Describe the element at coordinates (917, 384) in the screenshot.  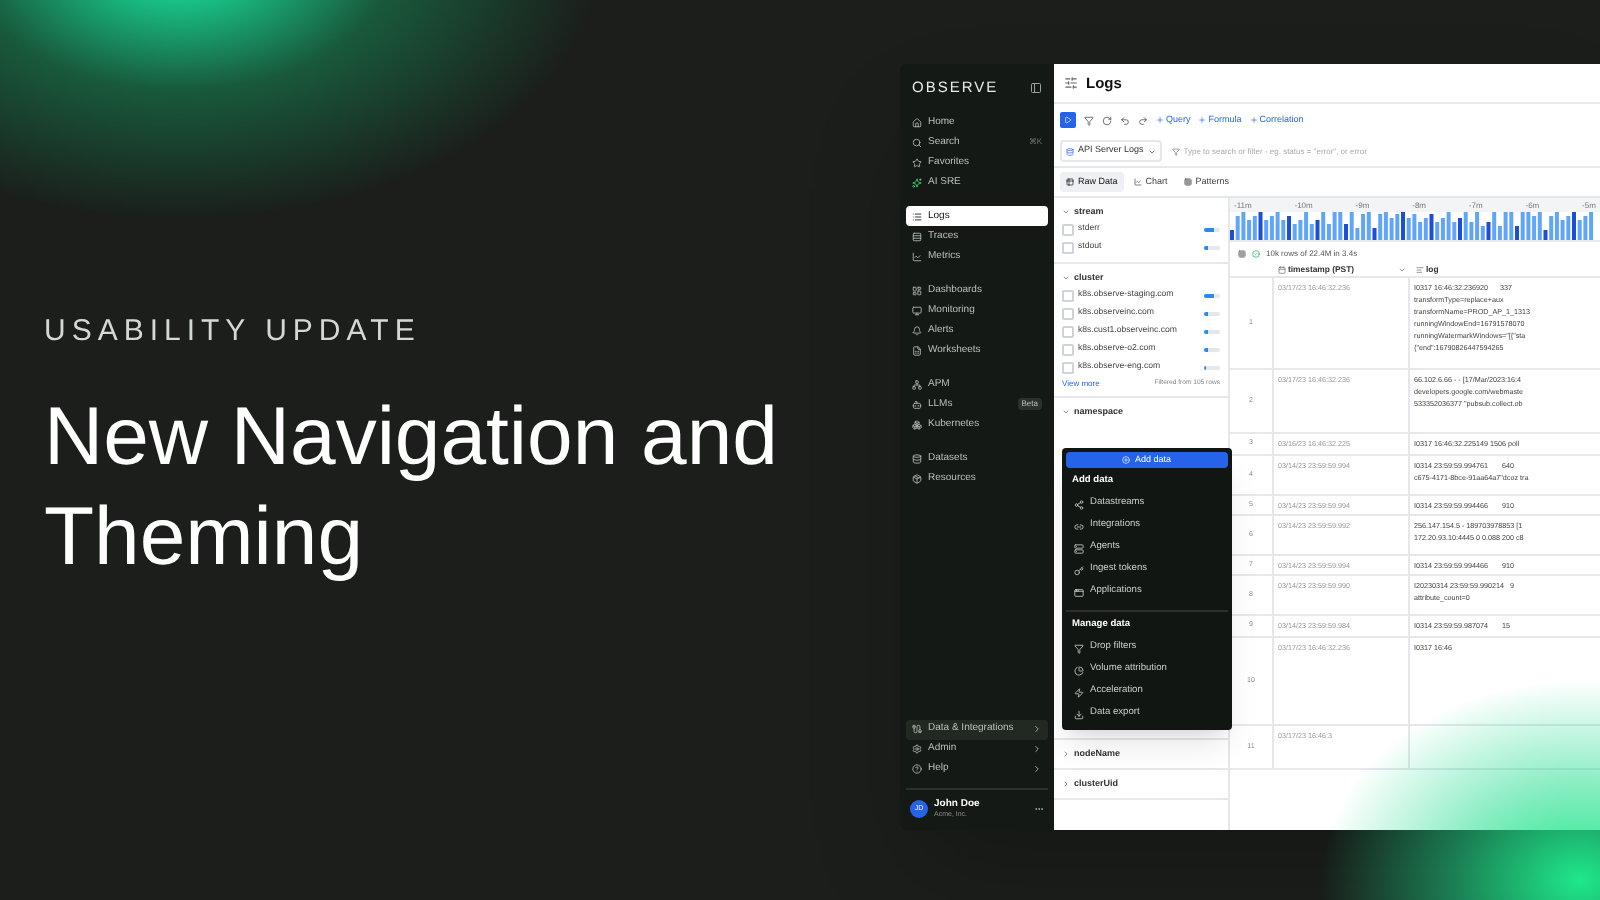
I see `network-icon` at that location.